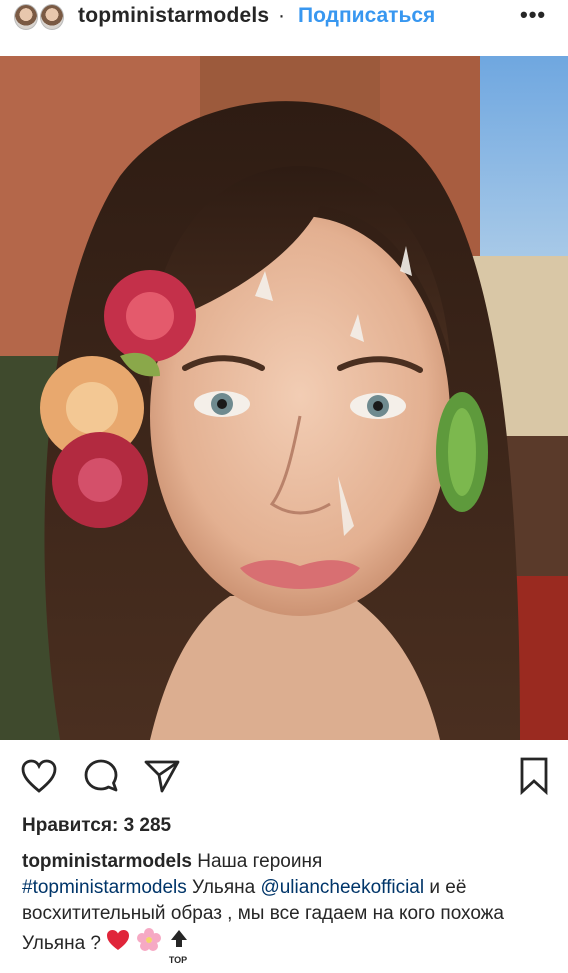 Image resolution: width=568 pixels, height=973 pixels. I want to click on heart-icon, so click(39, 778).